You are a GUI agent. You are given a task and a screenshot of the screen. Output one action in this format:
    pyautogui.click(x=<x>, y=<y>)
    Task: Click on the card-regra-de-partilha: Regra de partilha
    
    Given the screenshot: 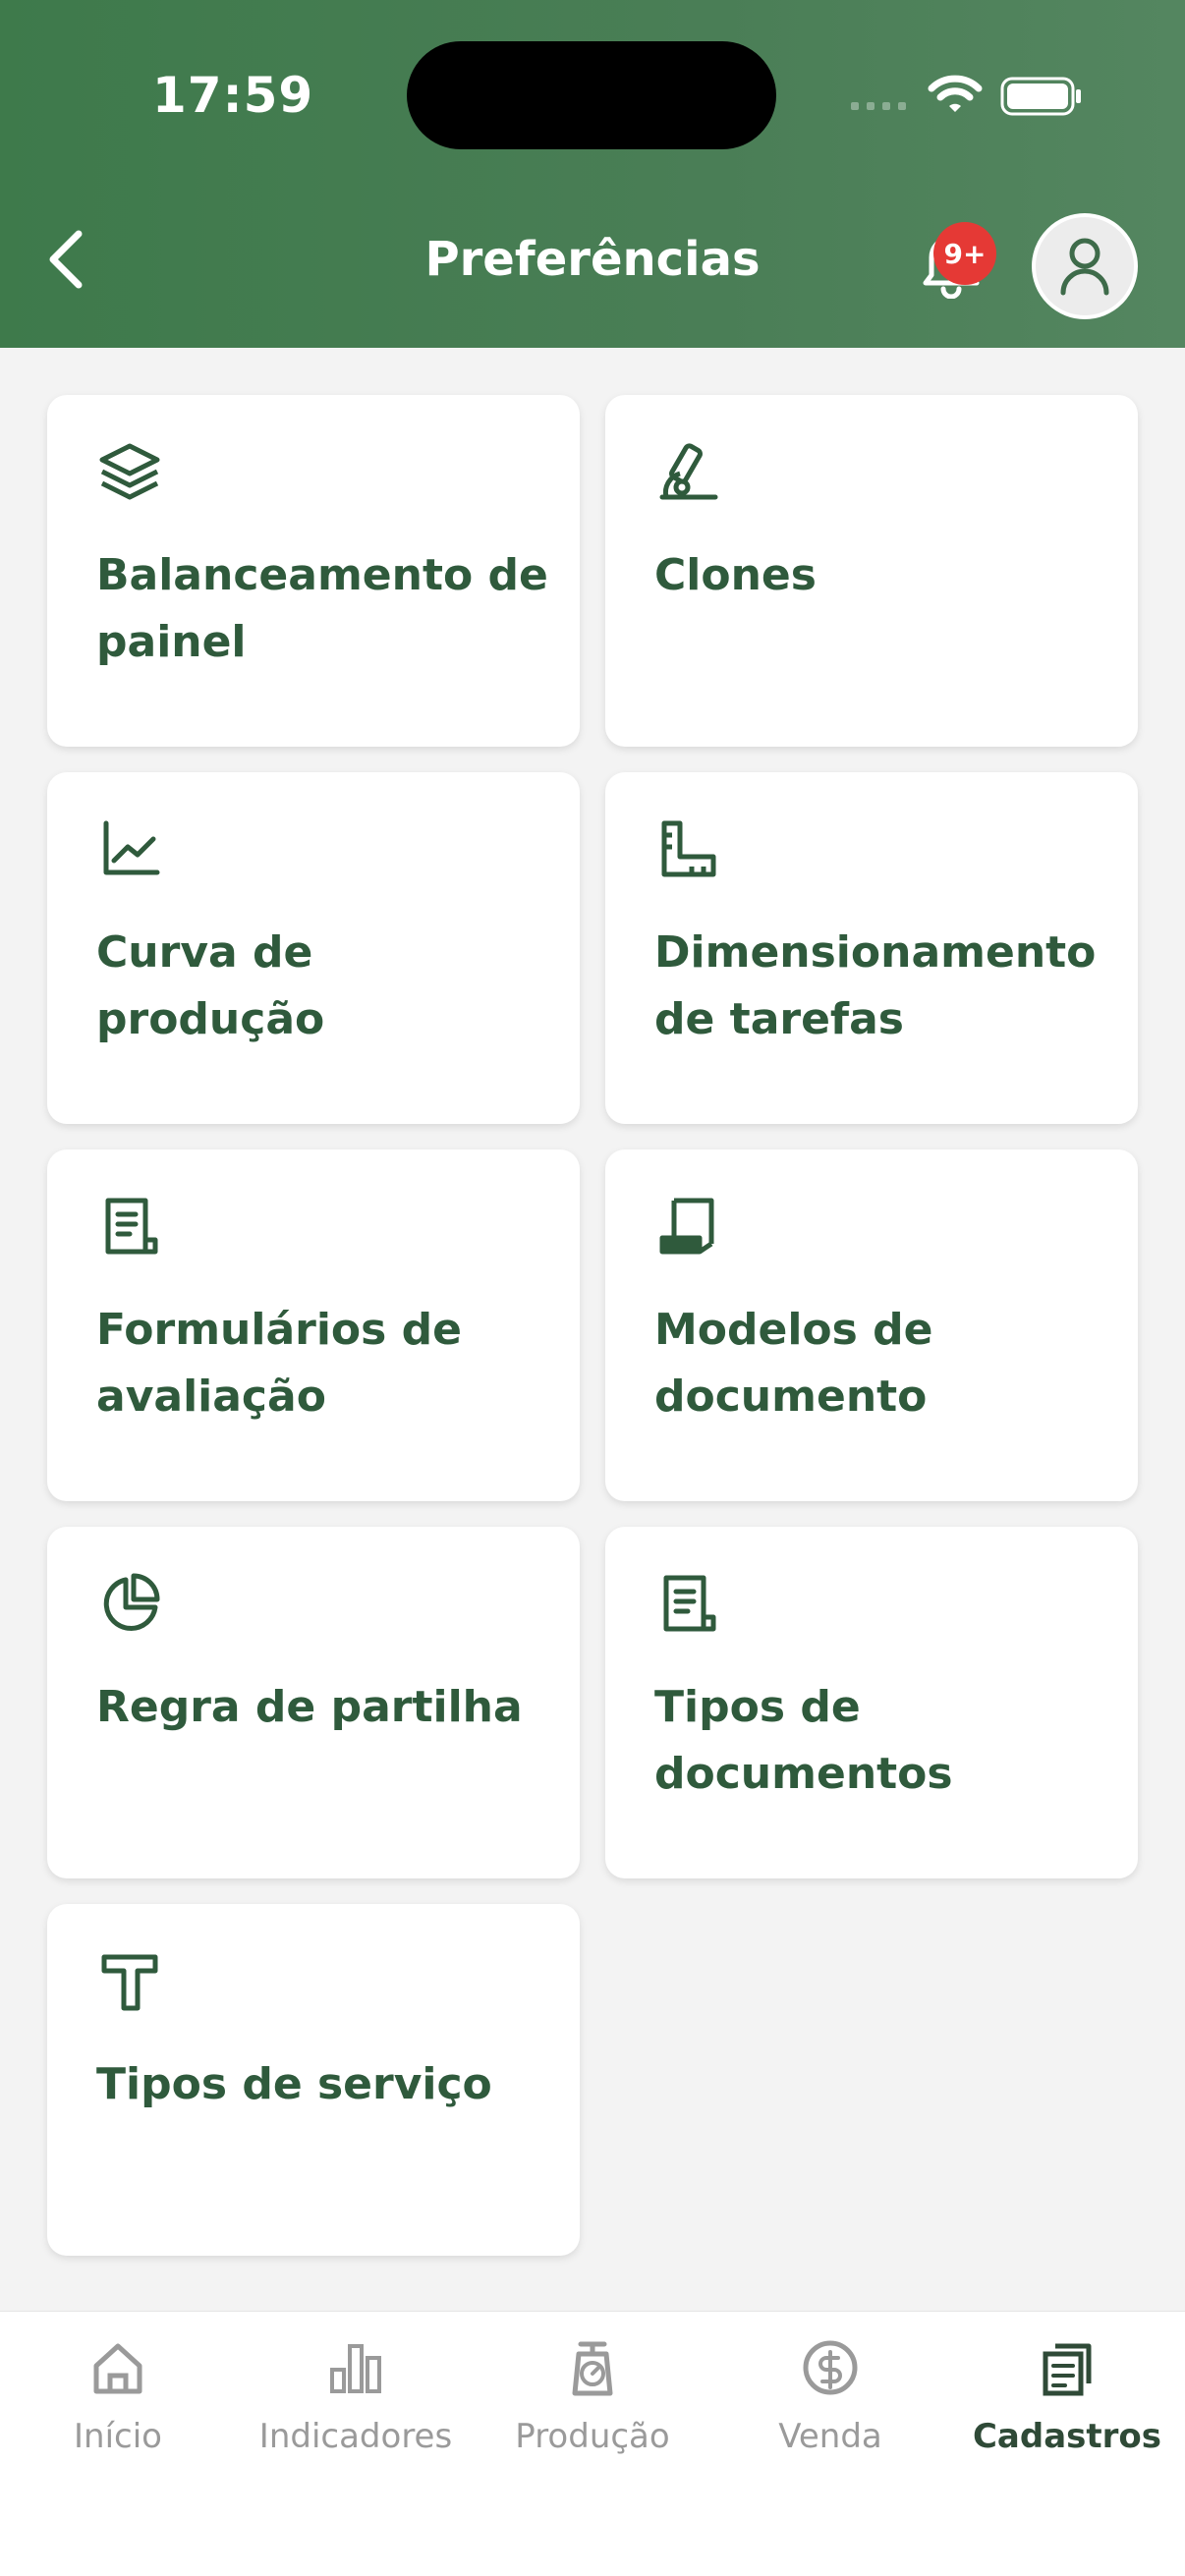 What is the action you would take?
    pyautogui.click(x=314, y=1702)
    